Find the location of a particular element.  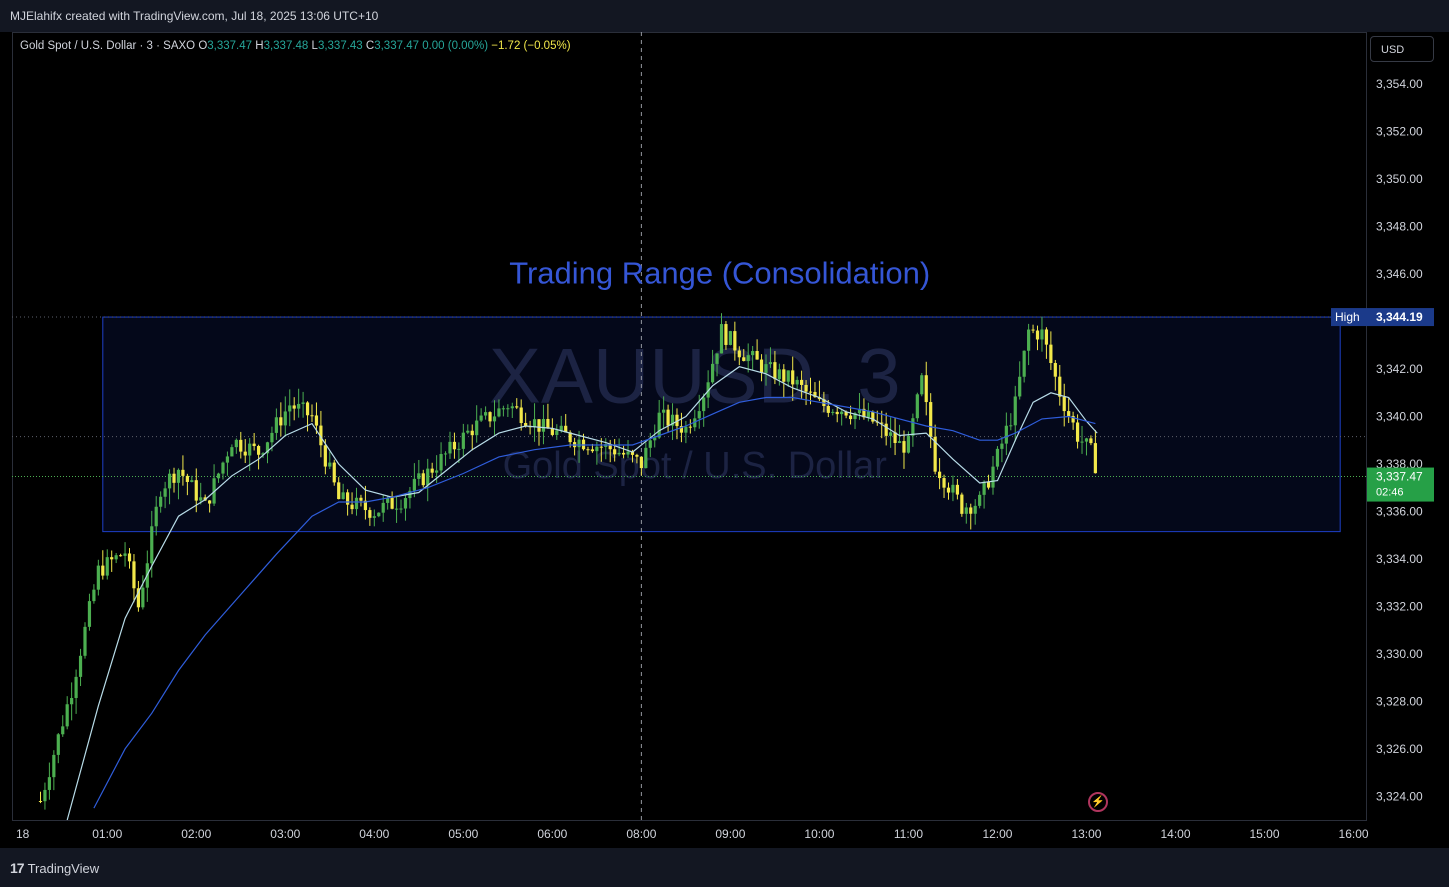

time-tick-label: 05:00 is located at coordinates (463, 834).